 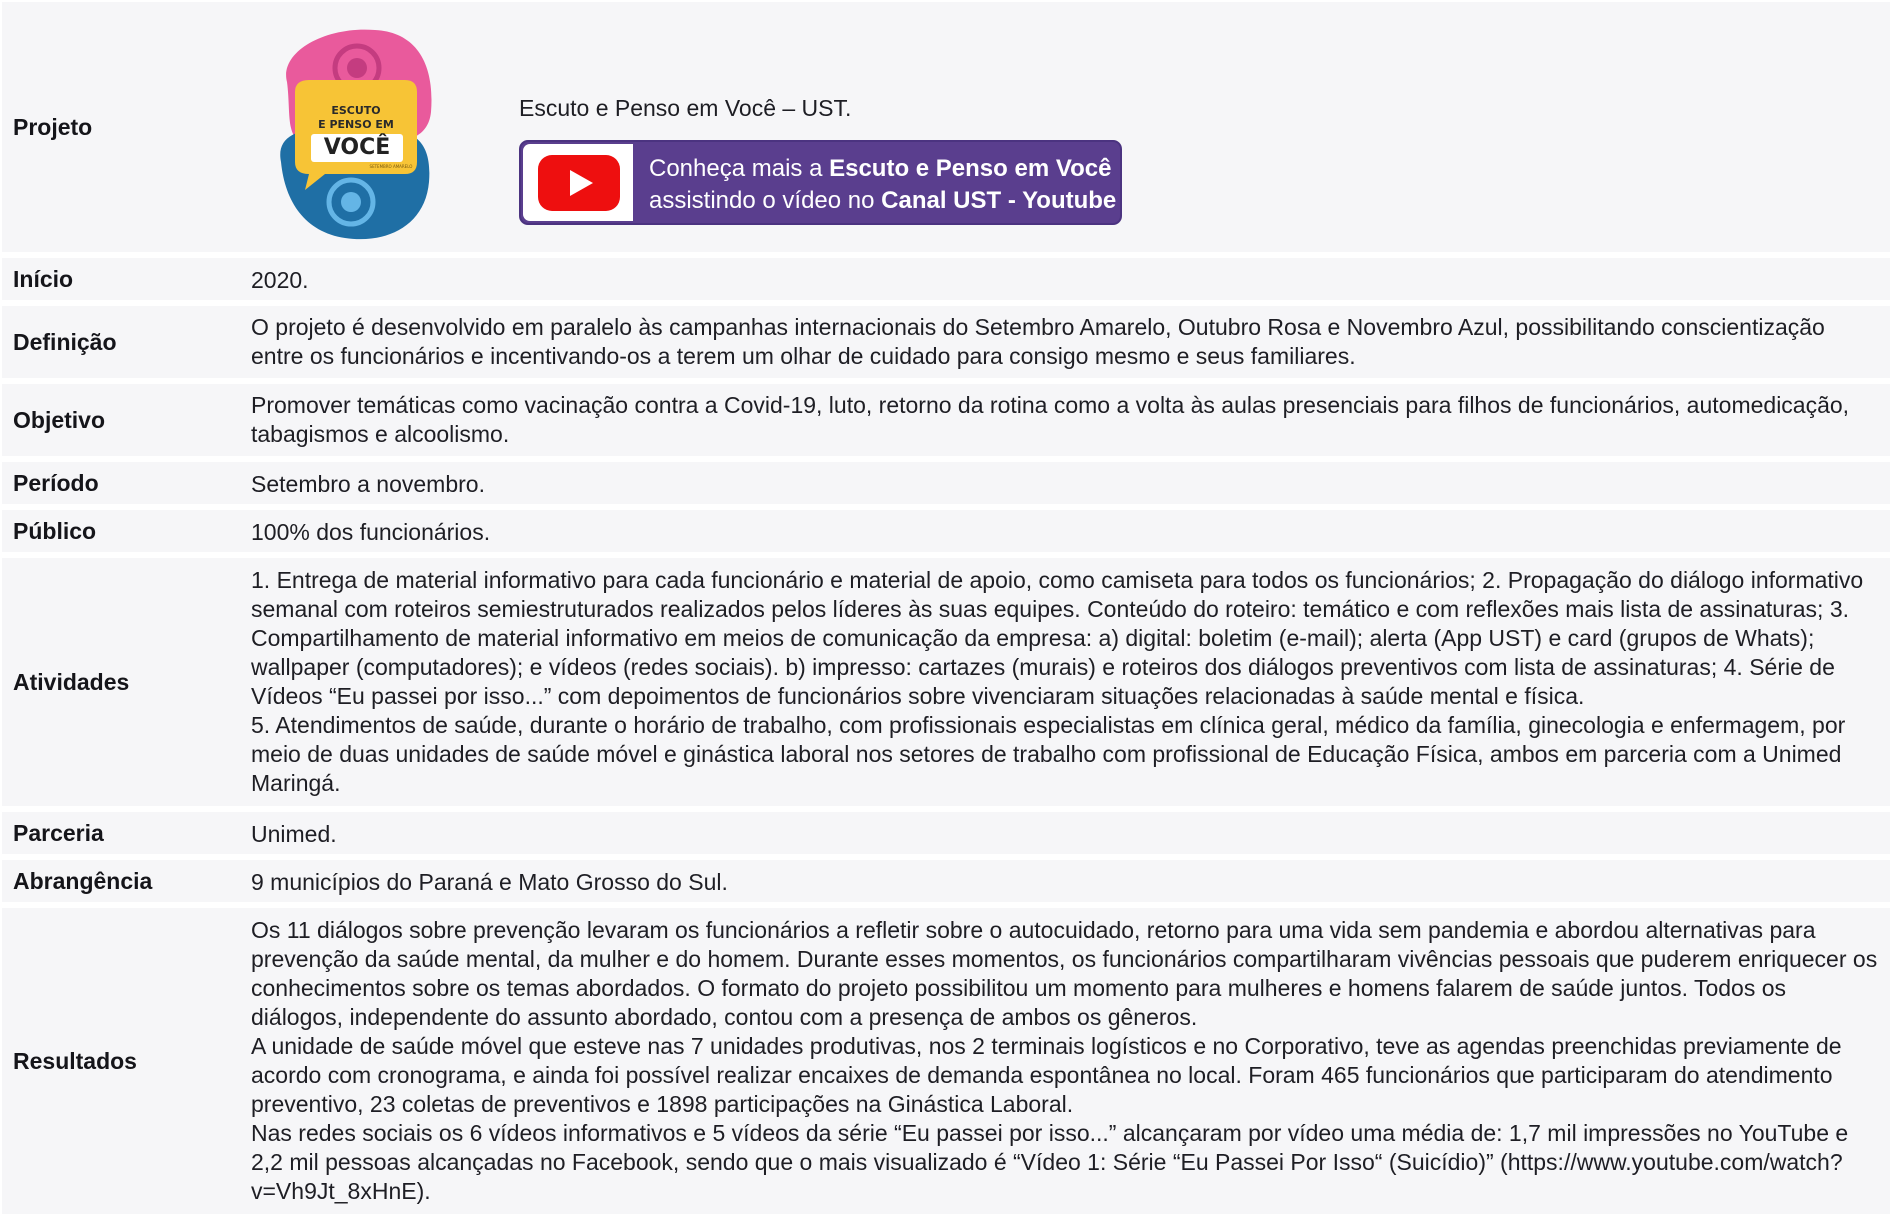 I want to click on logo-line-1: ESCUTO, so click(x=356, y=110).